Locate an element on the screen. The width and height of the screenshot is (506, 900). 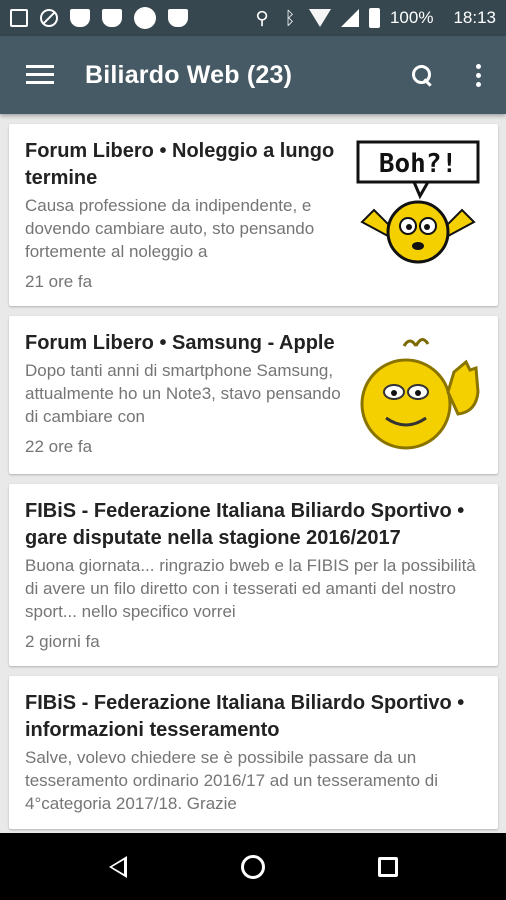
home-icon is located at coordinates (252, 866).